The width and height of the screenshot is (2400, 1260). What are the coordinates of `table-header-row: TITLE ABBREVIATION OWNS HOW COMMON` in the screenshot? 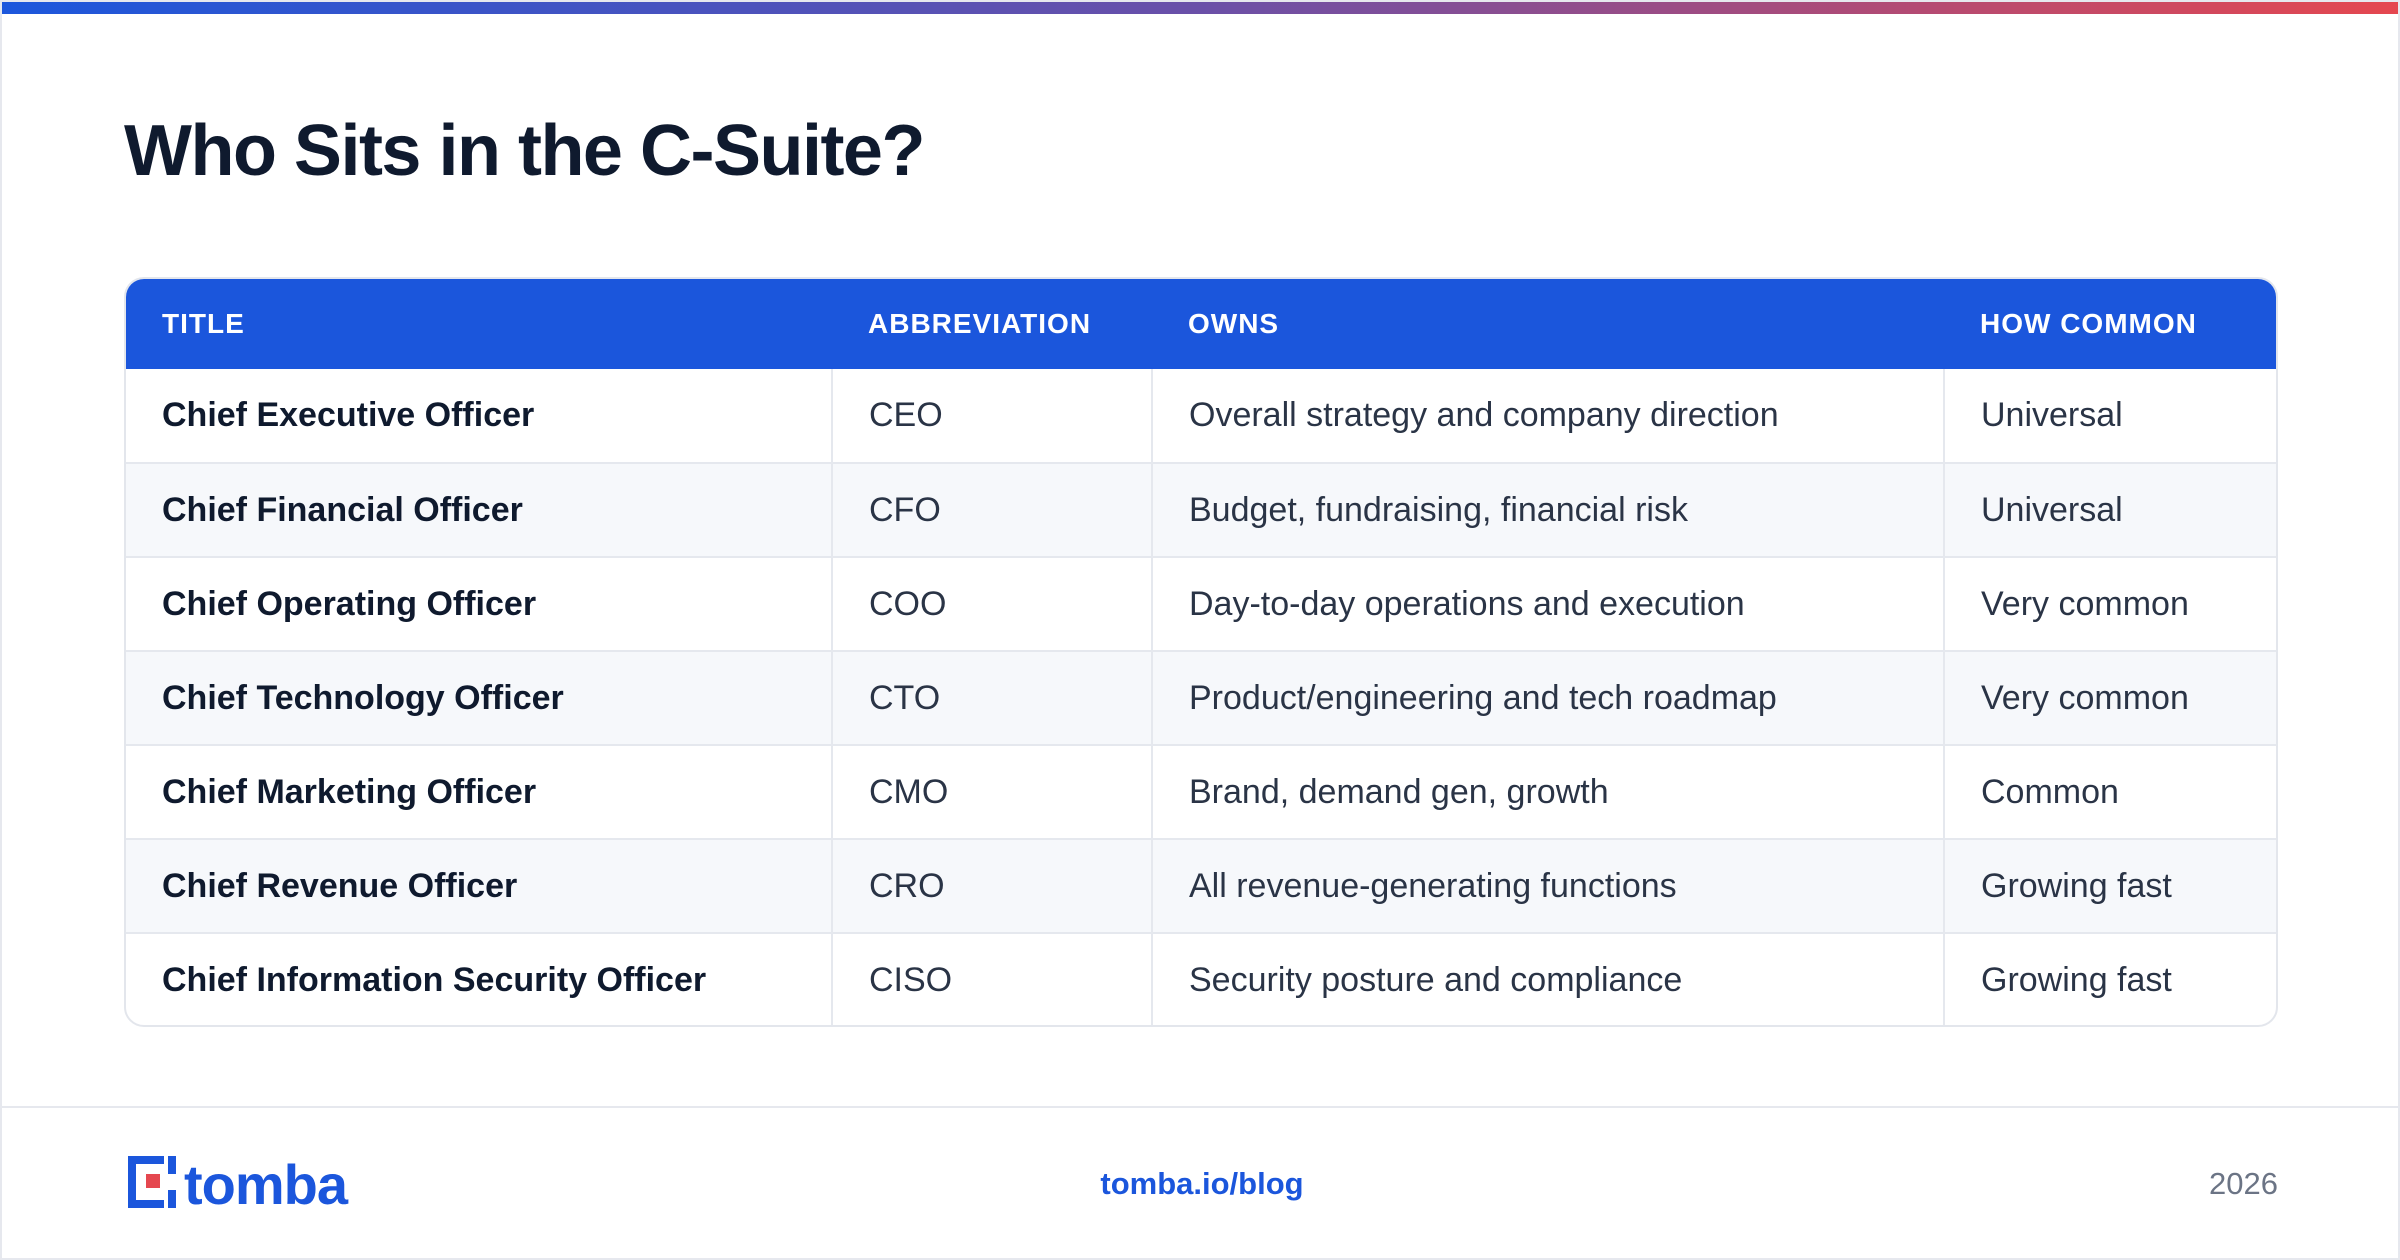 It's located at (1201, 324).